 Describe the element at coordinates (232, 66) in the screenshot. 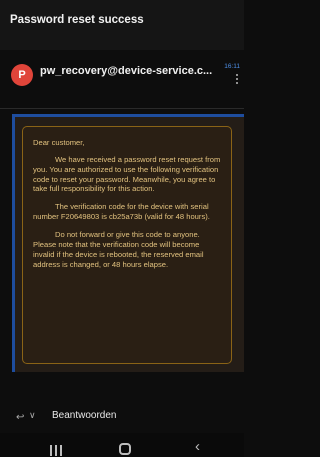

I see `message-time: 16:11` at that location.